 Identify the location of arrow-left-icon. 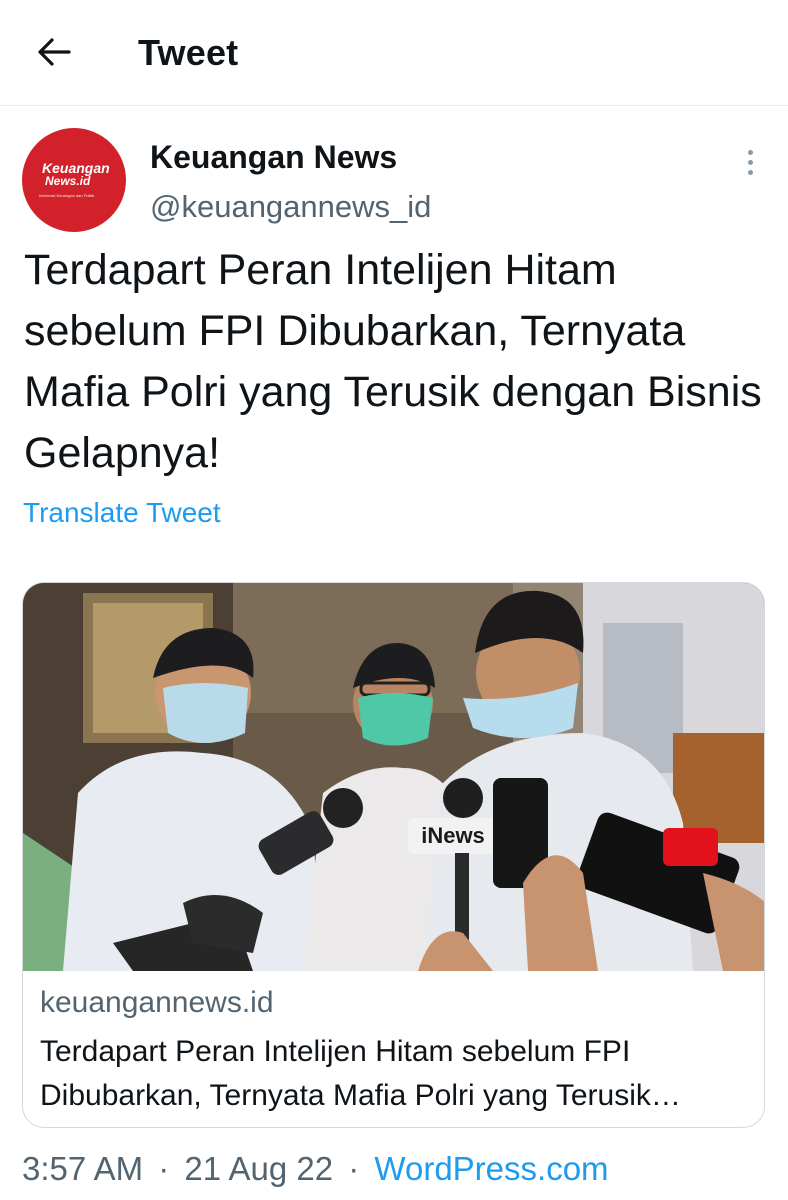
(54, 52).